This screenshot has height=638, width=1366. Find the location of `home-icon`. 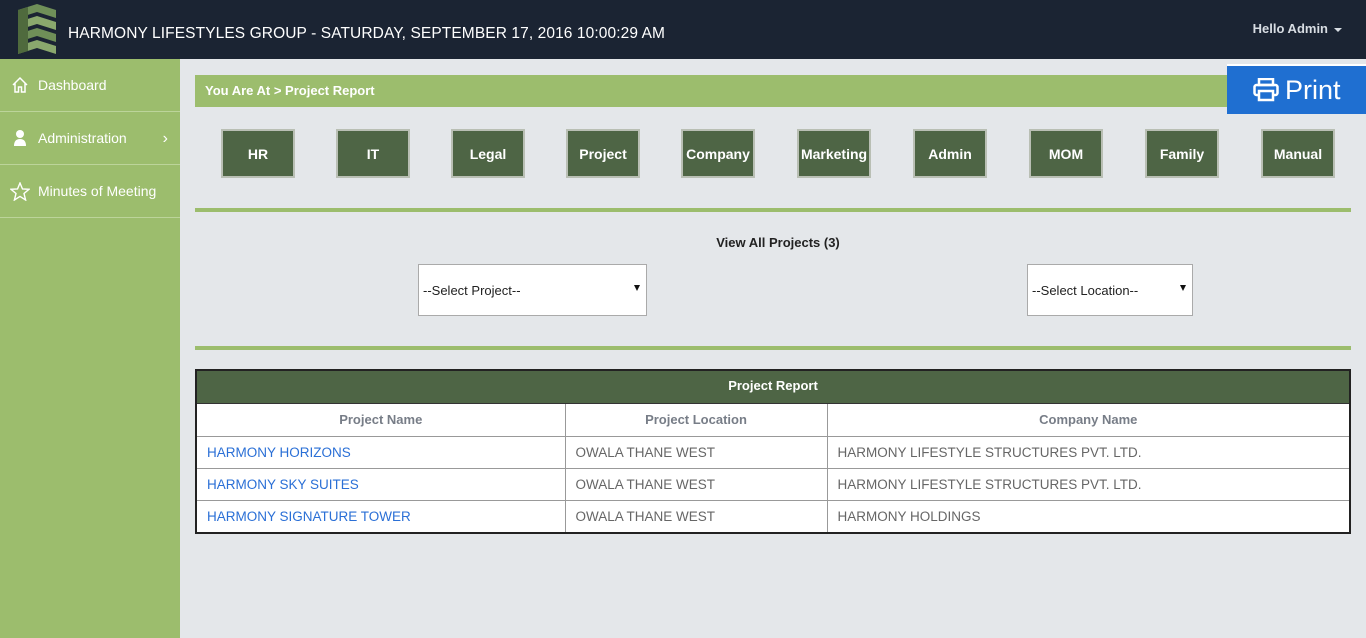

home-icon is located at coordinates (20, 85).